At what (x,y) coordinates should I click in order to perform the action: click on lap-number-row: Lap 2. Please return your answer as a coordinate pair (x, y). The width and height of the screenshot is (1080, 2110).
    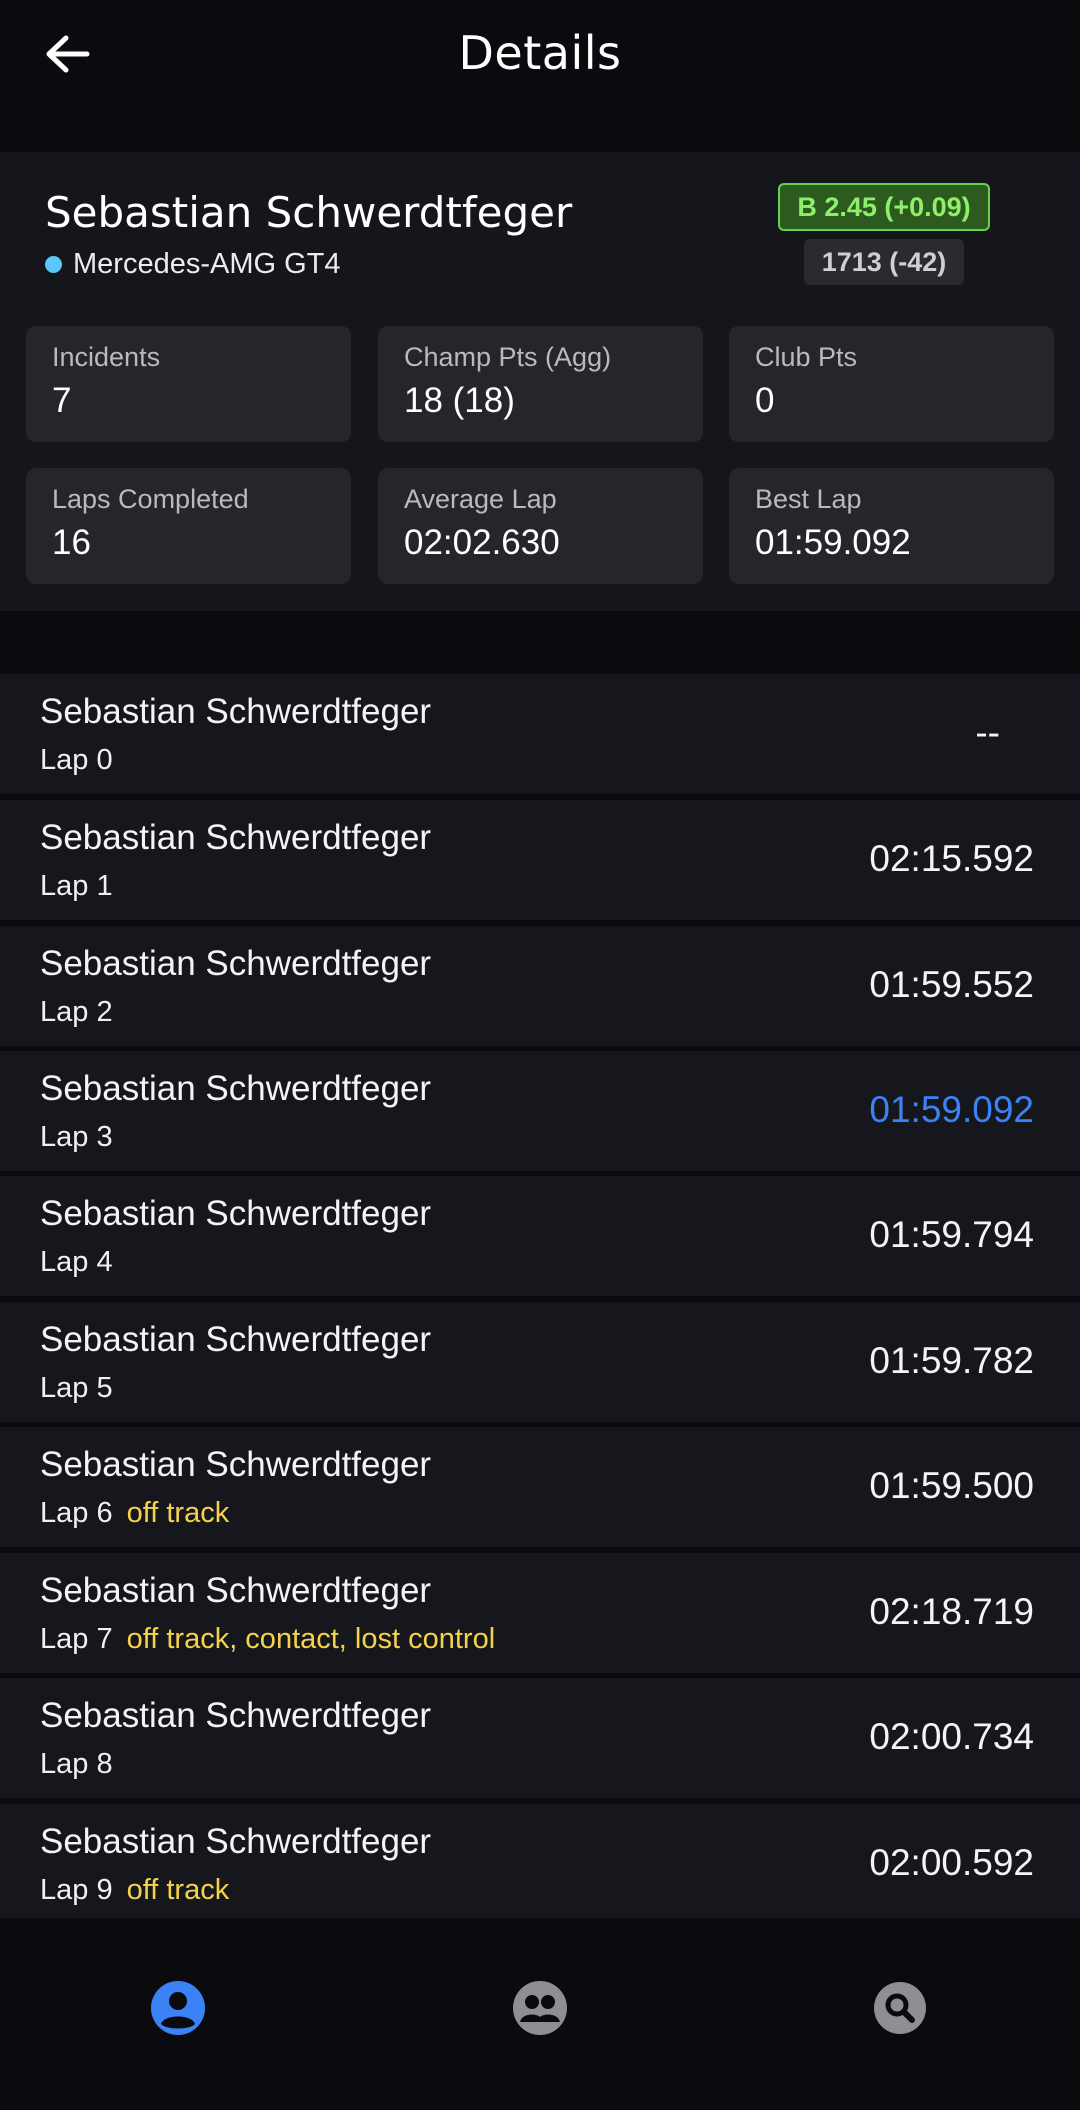
    Looking at the image, I should click on (76, 1012).